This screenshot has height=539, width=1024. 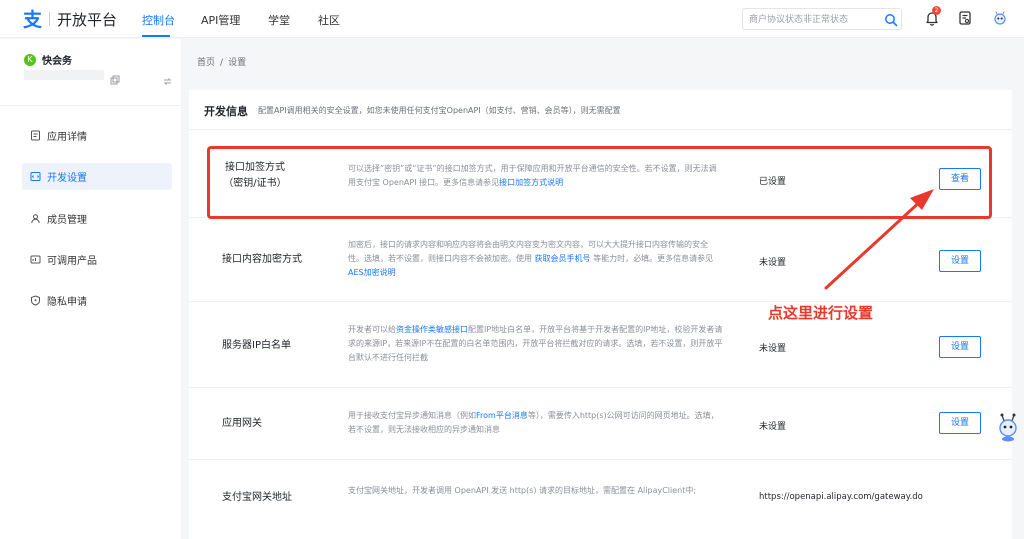 I want to click on annotation-text: 点这里进行设置, so click(x=821, y=313).